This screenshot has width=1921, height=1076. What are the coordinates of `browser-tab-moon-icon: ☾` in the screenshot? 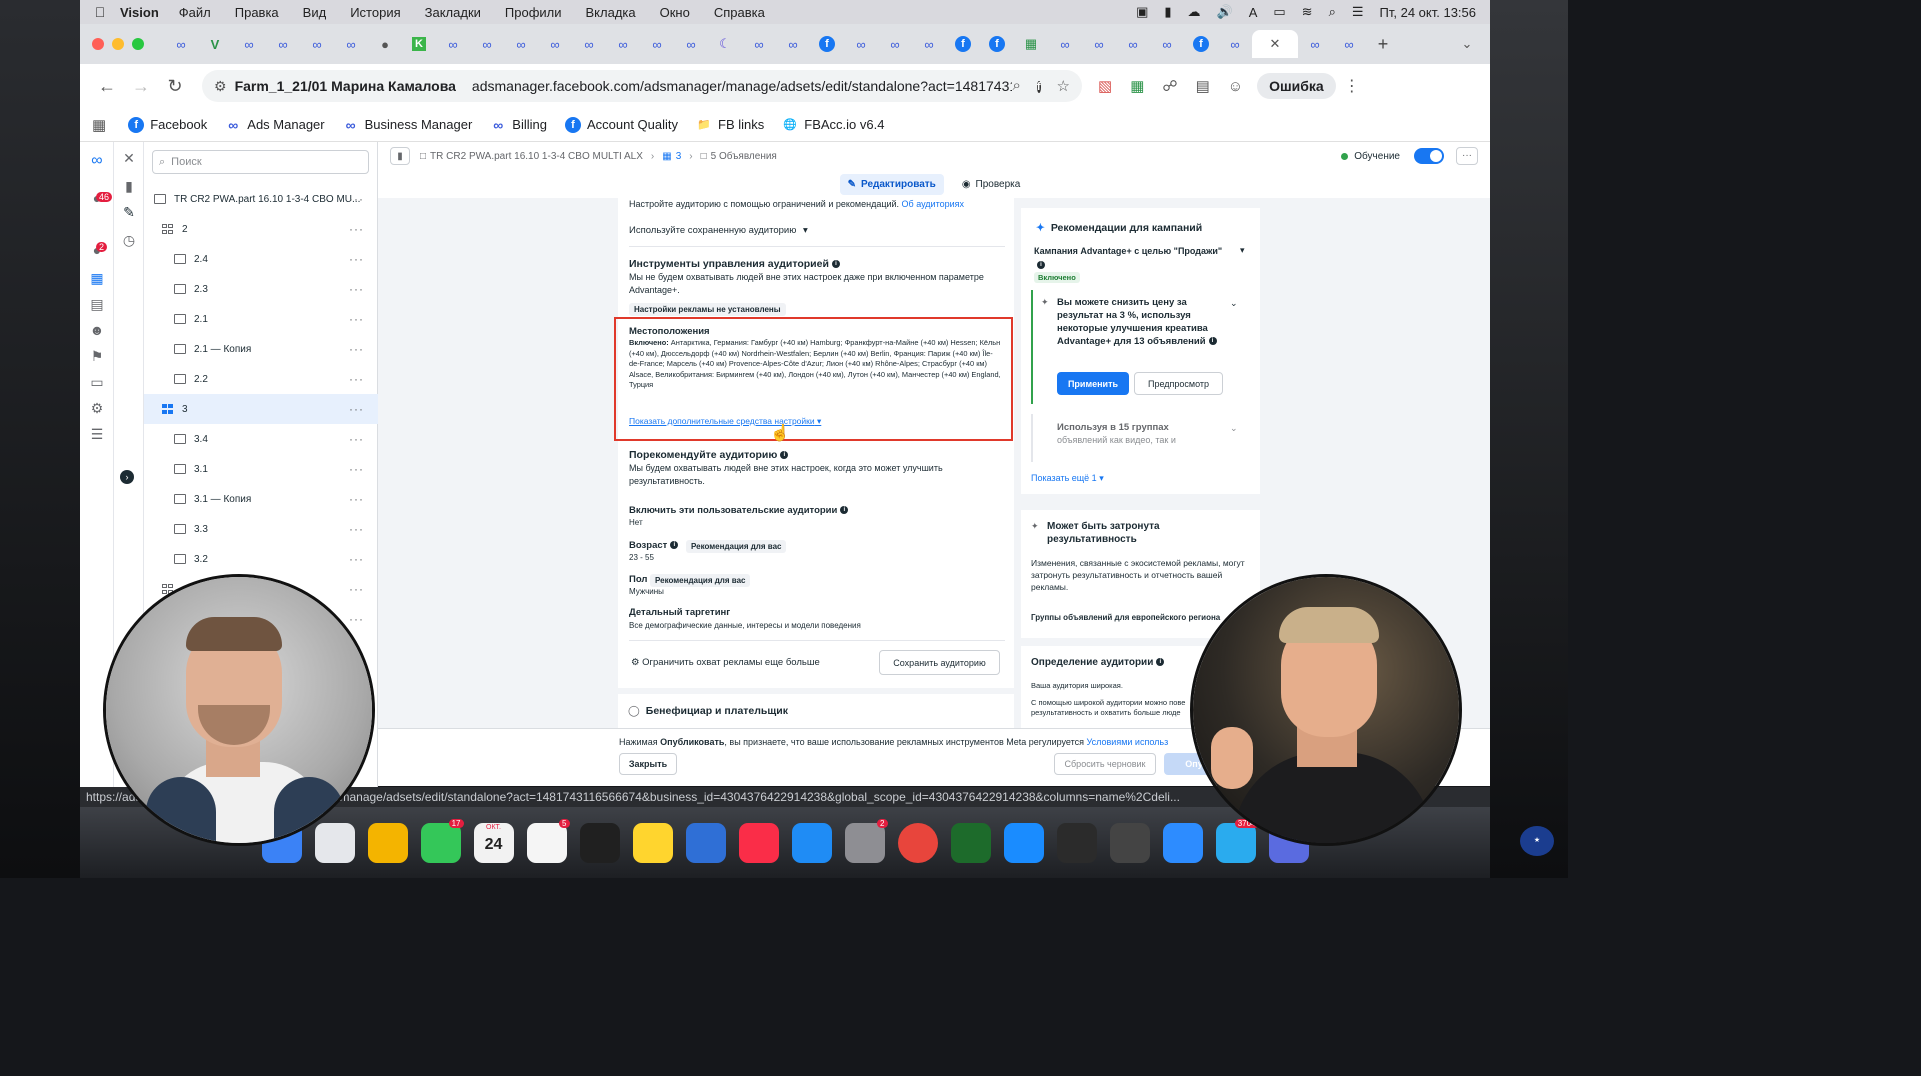 It's located at (725, 44).